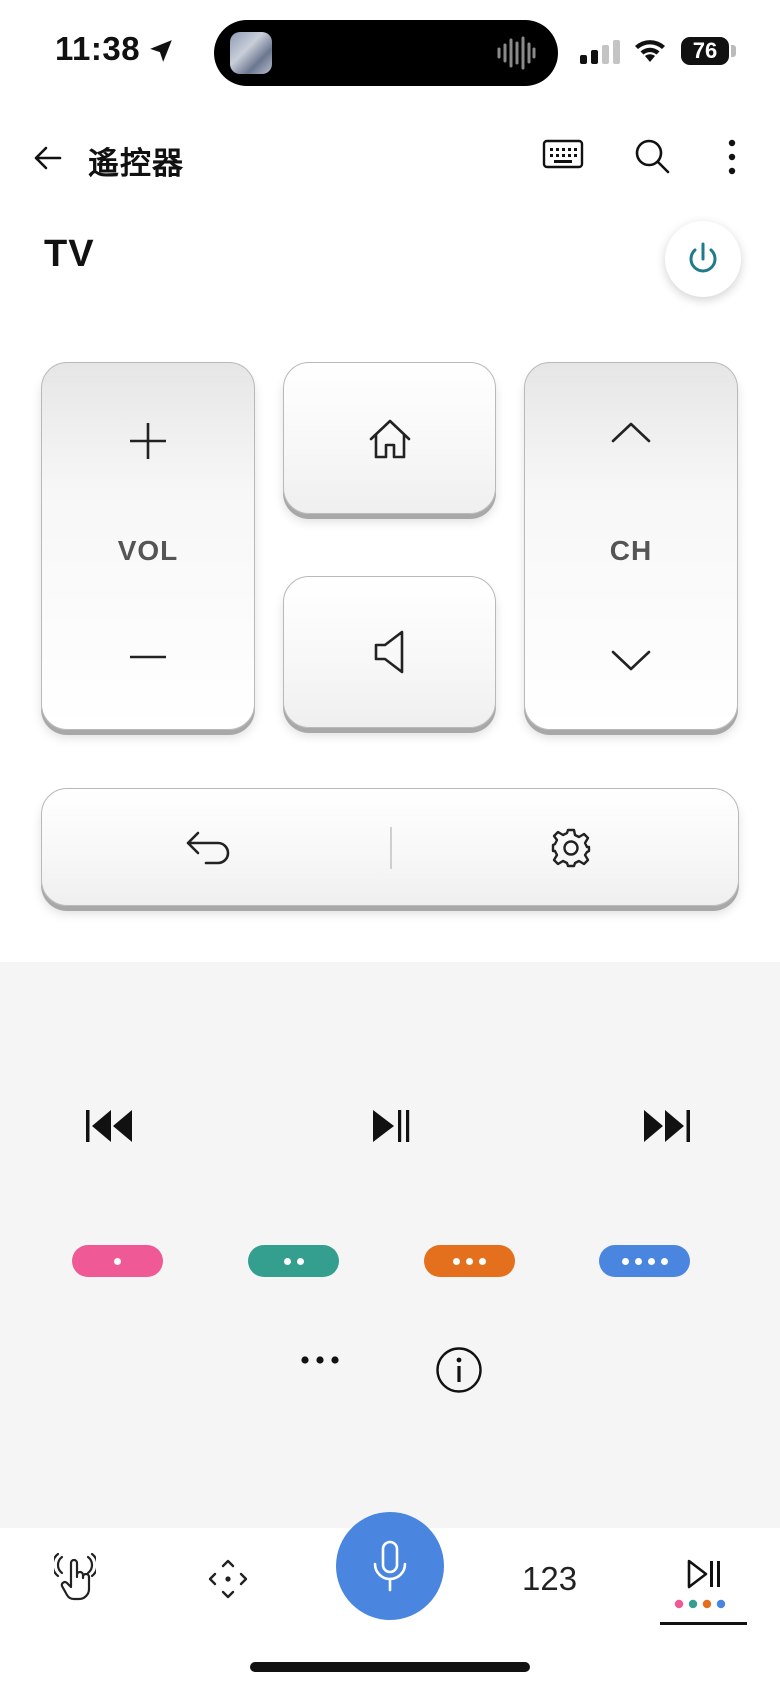 The width and height of the screenshot is (780, 1690). What do you see at coordinates (644, 1261) in the screenshot?
I see `blue-color-button` at bounding box center [644, 1261].